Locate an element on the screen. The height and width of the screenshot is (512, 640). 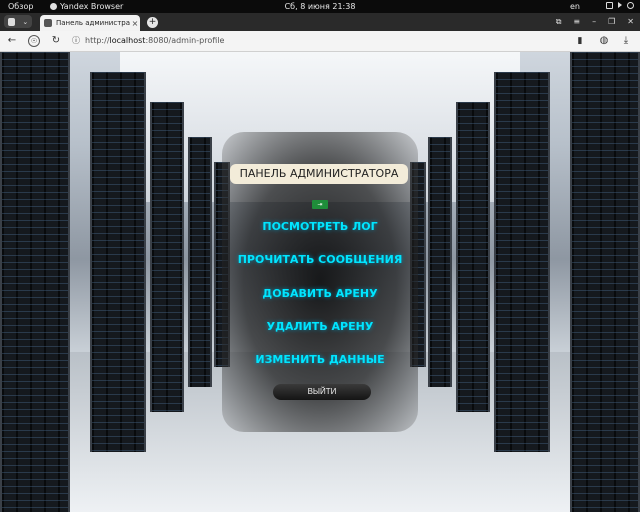
downloads-icon: ⤓ is located at coordinates (626, 41).